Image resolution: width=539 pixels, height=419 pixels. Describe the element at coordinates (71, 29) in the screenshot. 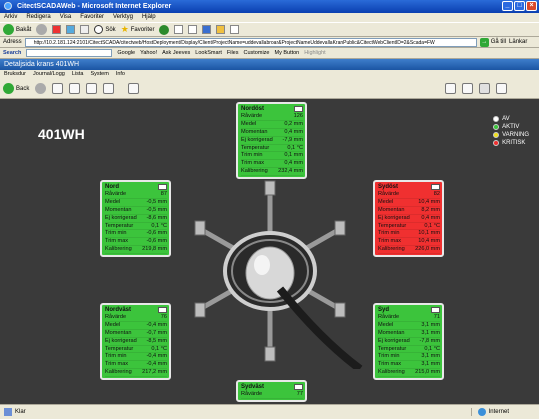

I see `refresh-icon` at that location.